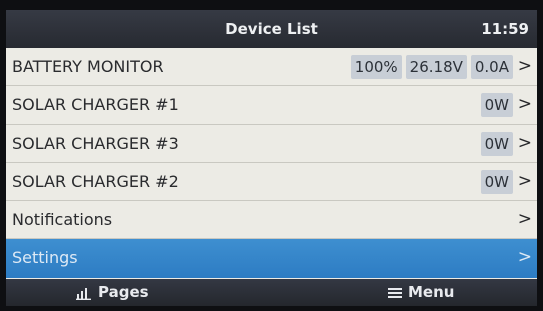 The image size is (543, 311). Describe the element at coordinates (95, 105) in the screenshot. I see `list-item-label: SOLAR CHARGER #1` at that location.